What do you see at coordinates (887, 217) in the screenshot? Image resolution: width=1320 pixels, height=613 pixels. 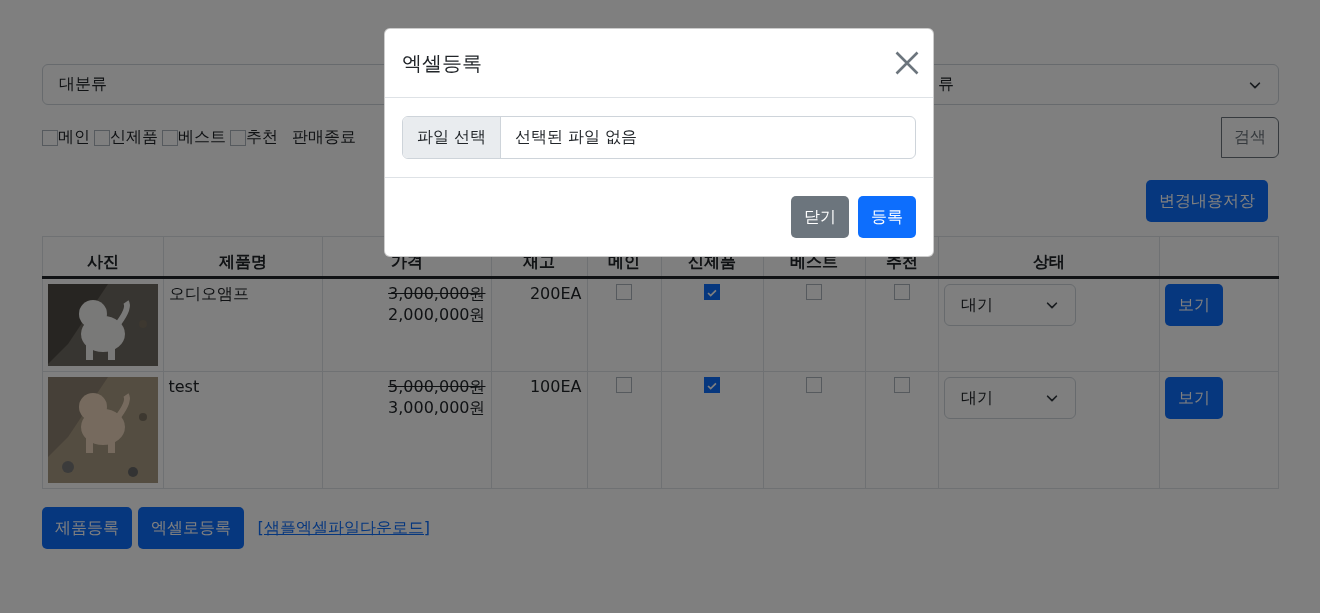 I see `submit-button: 등록` at bounding box center [887, 217].